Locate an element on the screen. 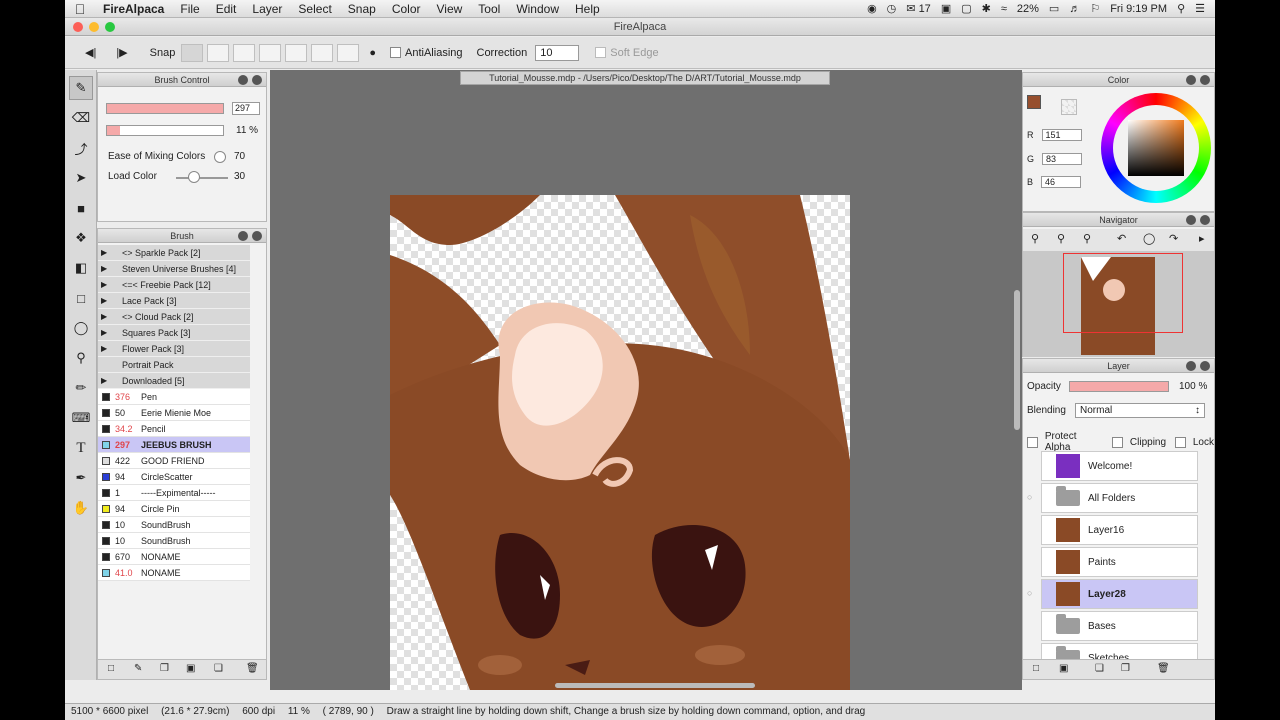 The height and width of the screenshot is (720, 1280). blending-select: Normal ↕ is located at coordinates (1140, 410).